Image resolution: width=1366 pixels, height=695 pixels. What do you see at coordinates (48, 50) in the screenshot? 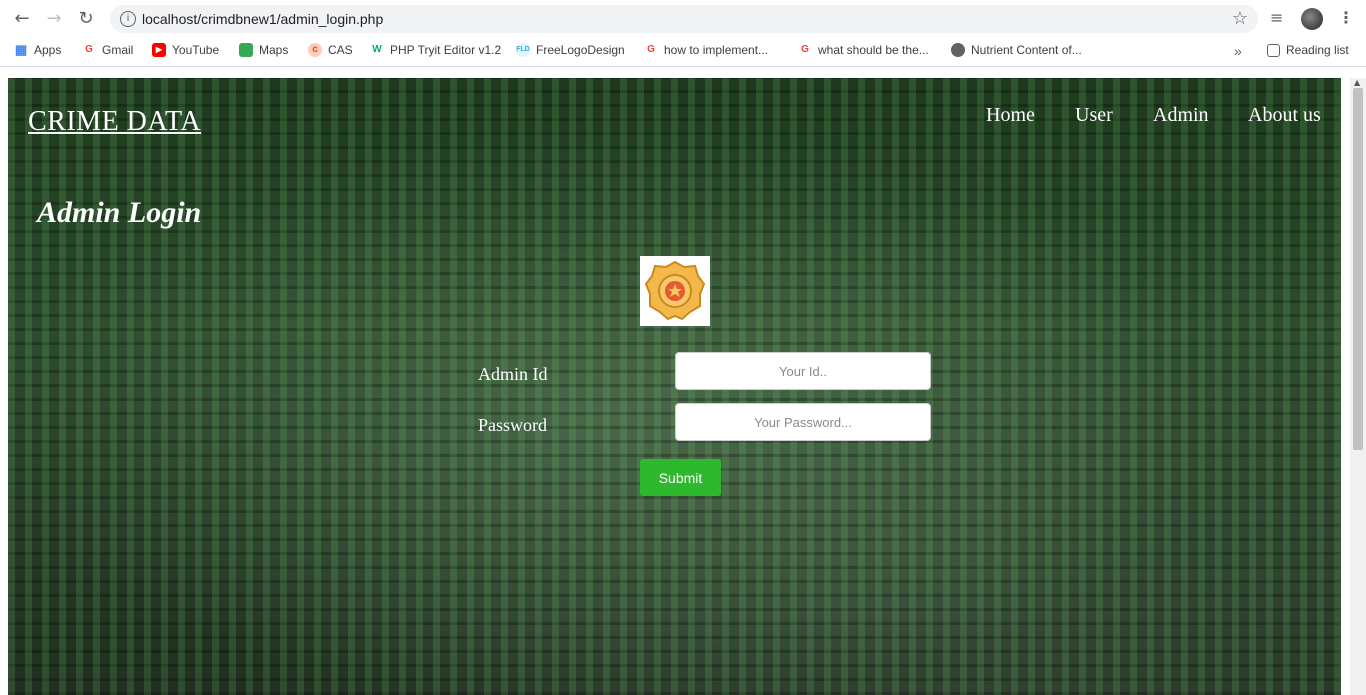
I see `bookmark-label: Apps` at bounding box center [48, 50].